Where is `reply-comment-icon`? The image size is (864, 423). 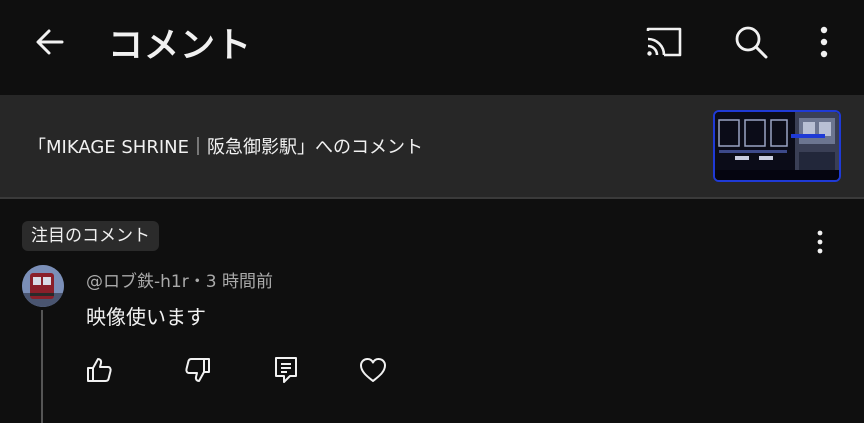 reply-comment-icon is located at coordinates (286, 370).